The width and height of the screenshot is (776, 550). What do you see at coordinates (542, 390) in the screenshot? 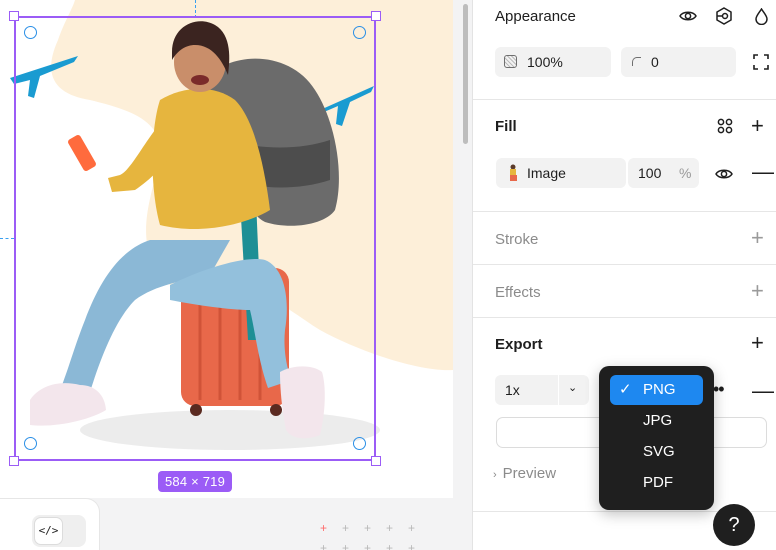
I see `export-scale-select: 1x ⌄` at bounding box center [542, 390].